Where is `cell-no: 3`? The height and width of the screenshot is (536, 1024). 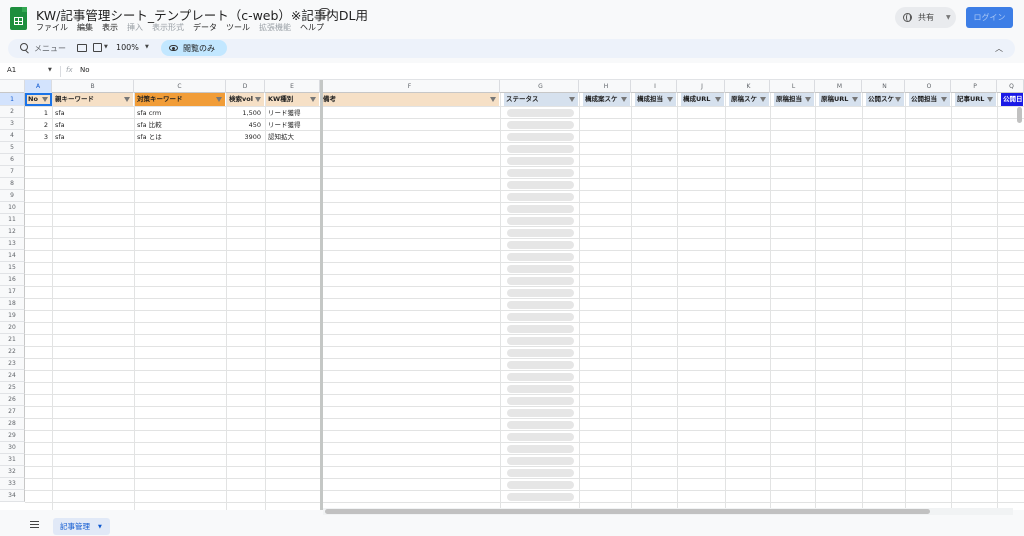 cell-no: 3 is located at coordinates (38, 137).